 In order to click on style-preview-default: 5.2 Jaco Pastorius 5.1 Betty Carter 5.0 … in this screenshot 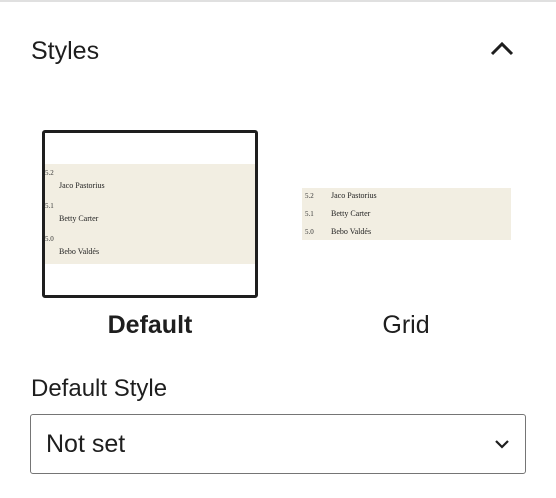, I will do `click(150, 214)`.